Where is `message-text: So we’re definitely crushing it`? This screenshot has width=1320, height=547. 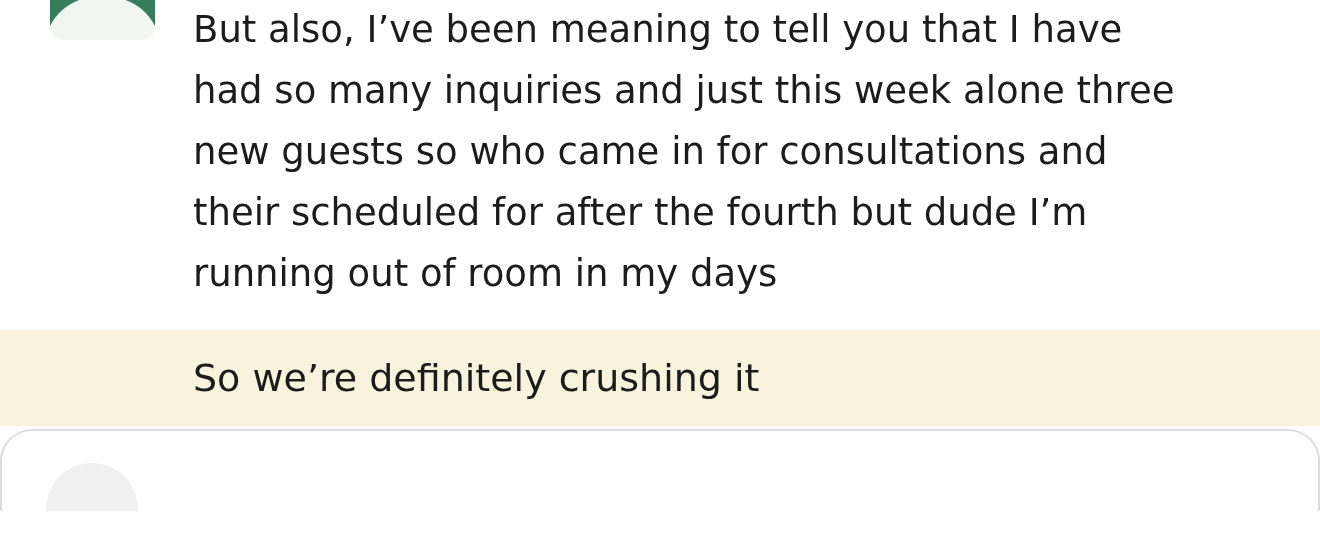 message-text: So we’re definitely crushing it is located at coordinates (477, 378).